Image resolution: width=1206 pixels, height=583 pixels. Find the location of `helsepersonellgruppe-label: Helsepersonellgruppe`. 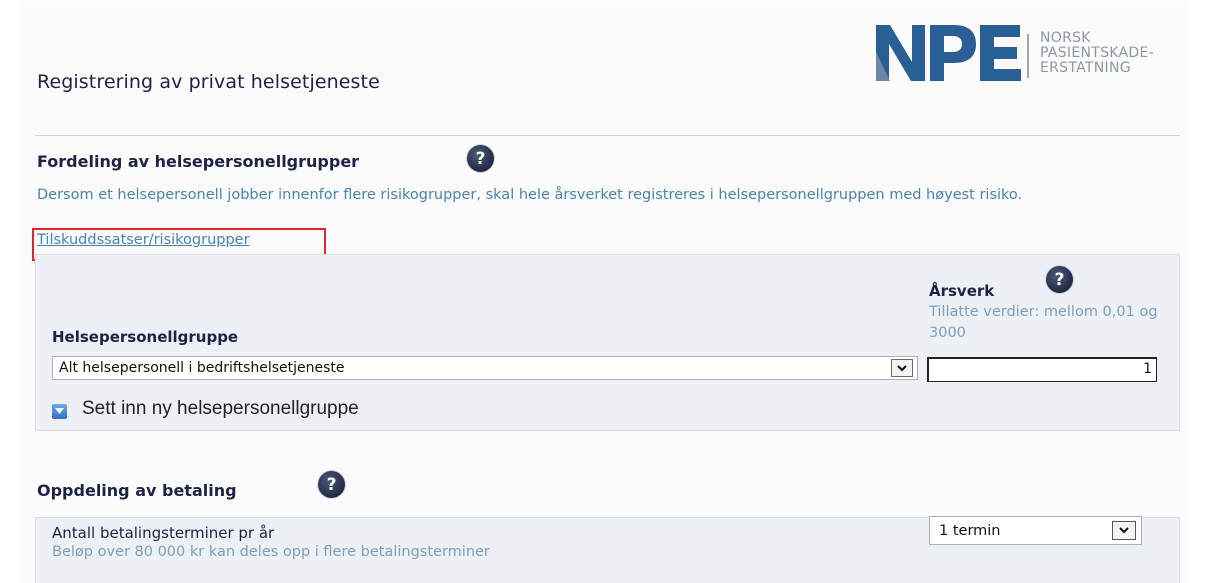

helsepersonellgruppe-label: Helsepersonellgruppe is located at coordinates (145, 337).